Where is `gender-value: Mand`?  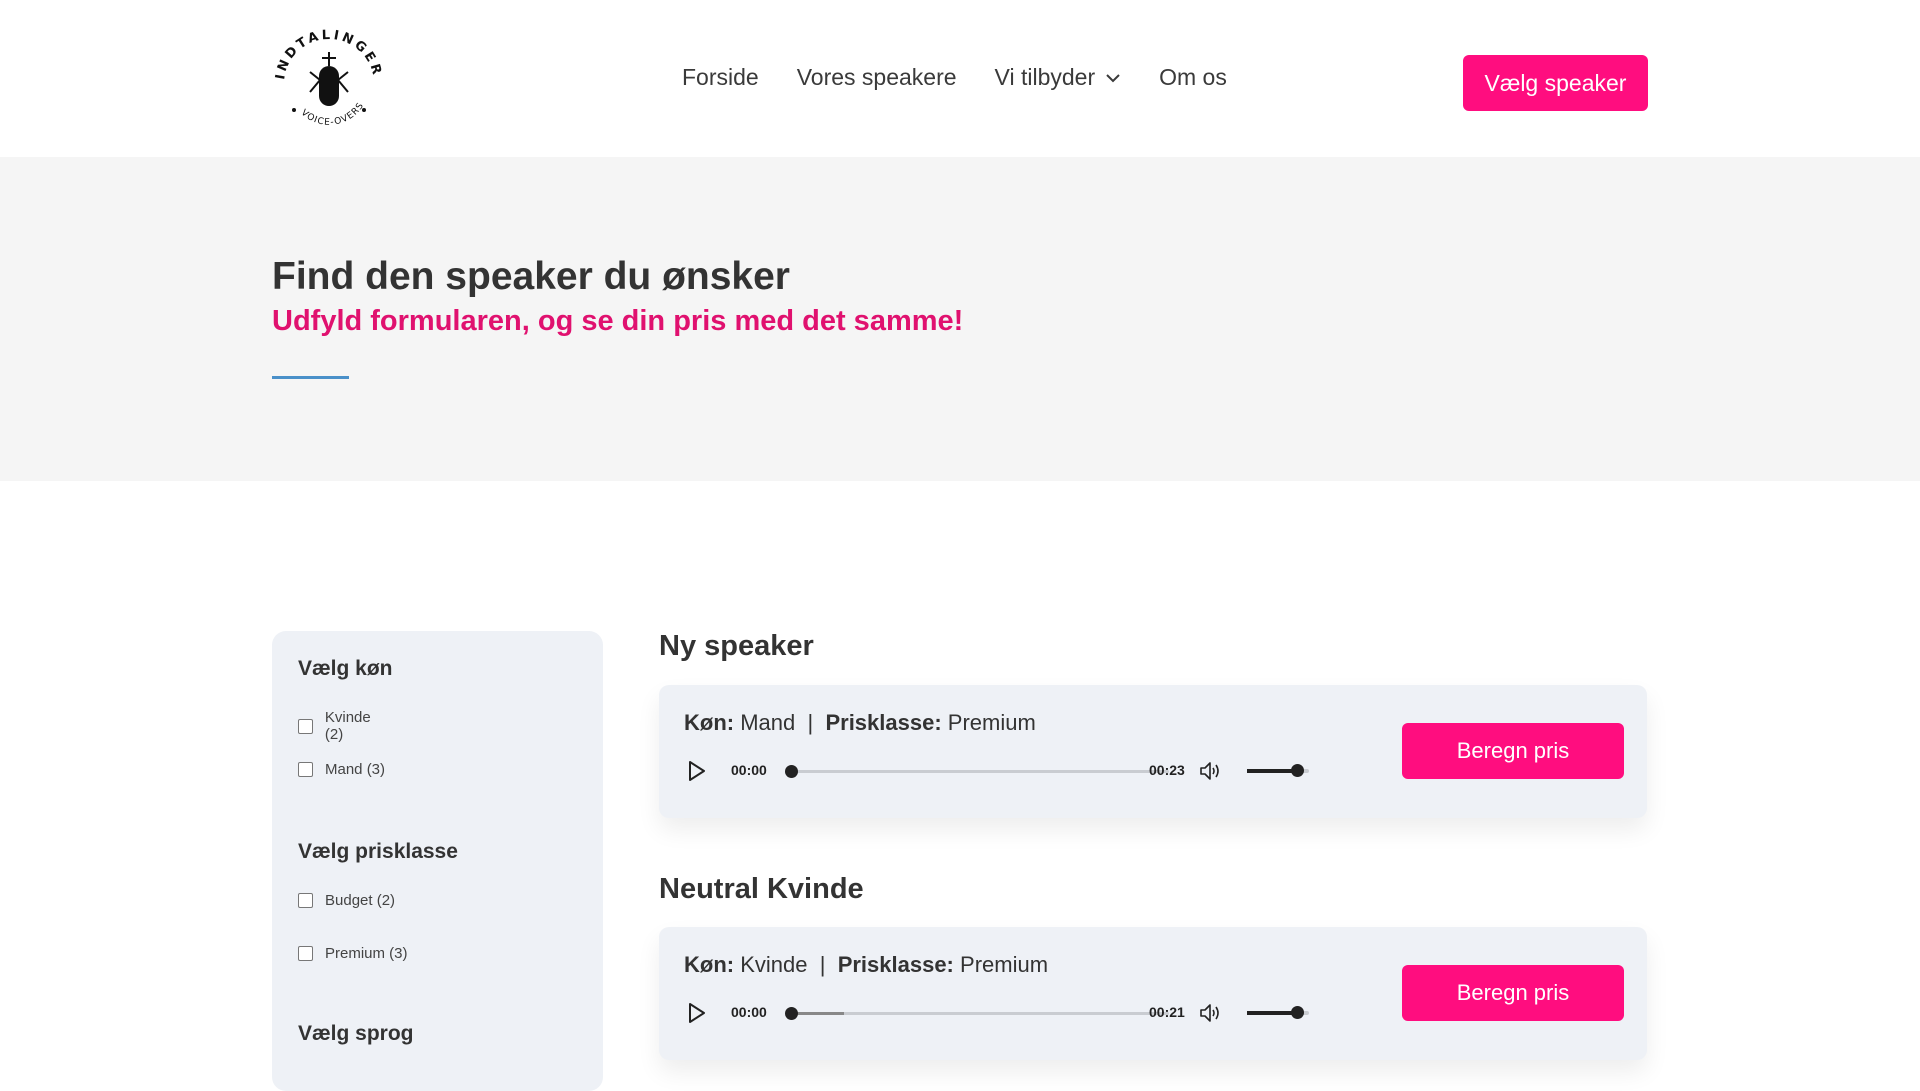
gender-value: Mand is located at coordinates (768, 722).